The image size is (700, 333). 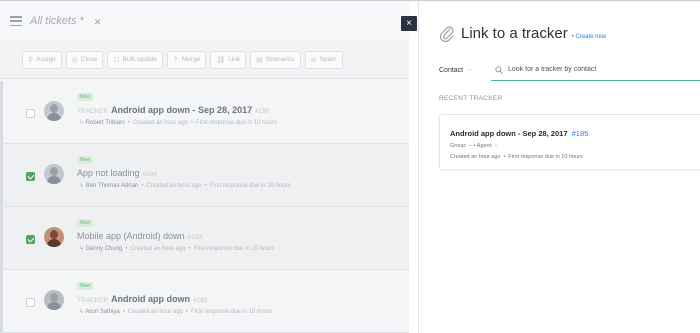 What do you see at coordinates (469, 69) in the screenshot?
I see `chevron-down-icon: ⌵` at bounding box center [469, 69].